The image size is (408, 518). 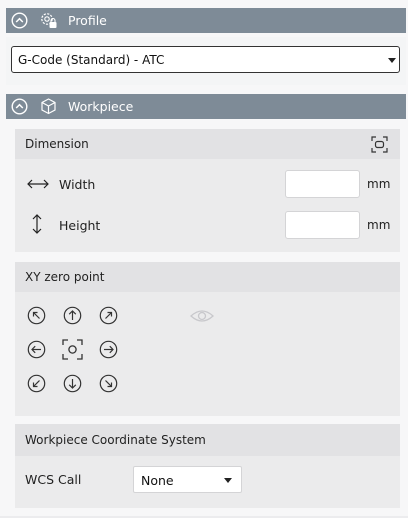 What do you see at coordinates (206, 106) in the screenshot?
I see `workpiece-section-header: Workpiece` at bounding box center [206, 106].